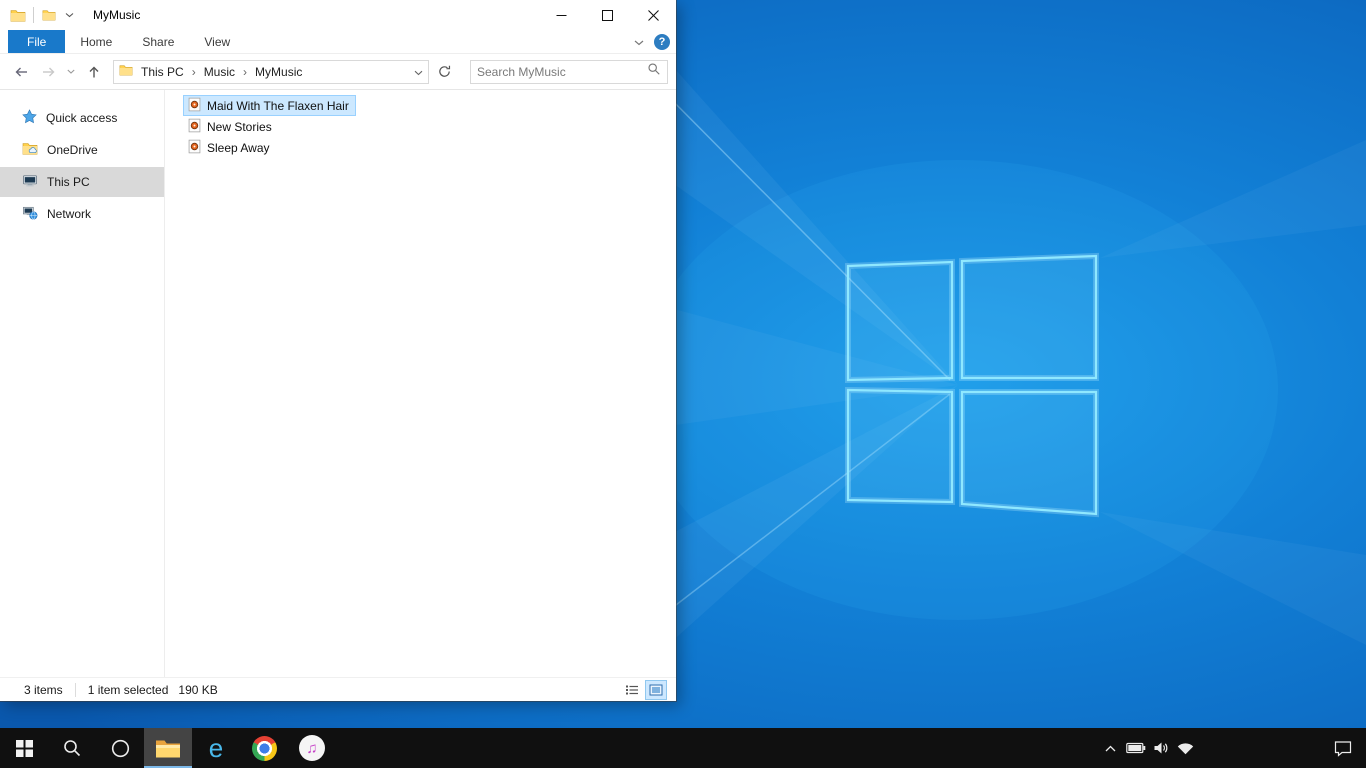 This screenshot has height=768, width=1366. I want to click on file-name: New Stories, so click(239, 126).